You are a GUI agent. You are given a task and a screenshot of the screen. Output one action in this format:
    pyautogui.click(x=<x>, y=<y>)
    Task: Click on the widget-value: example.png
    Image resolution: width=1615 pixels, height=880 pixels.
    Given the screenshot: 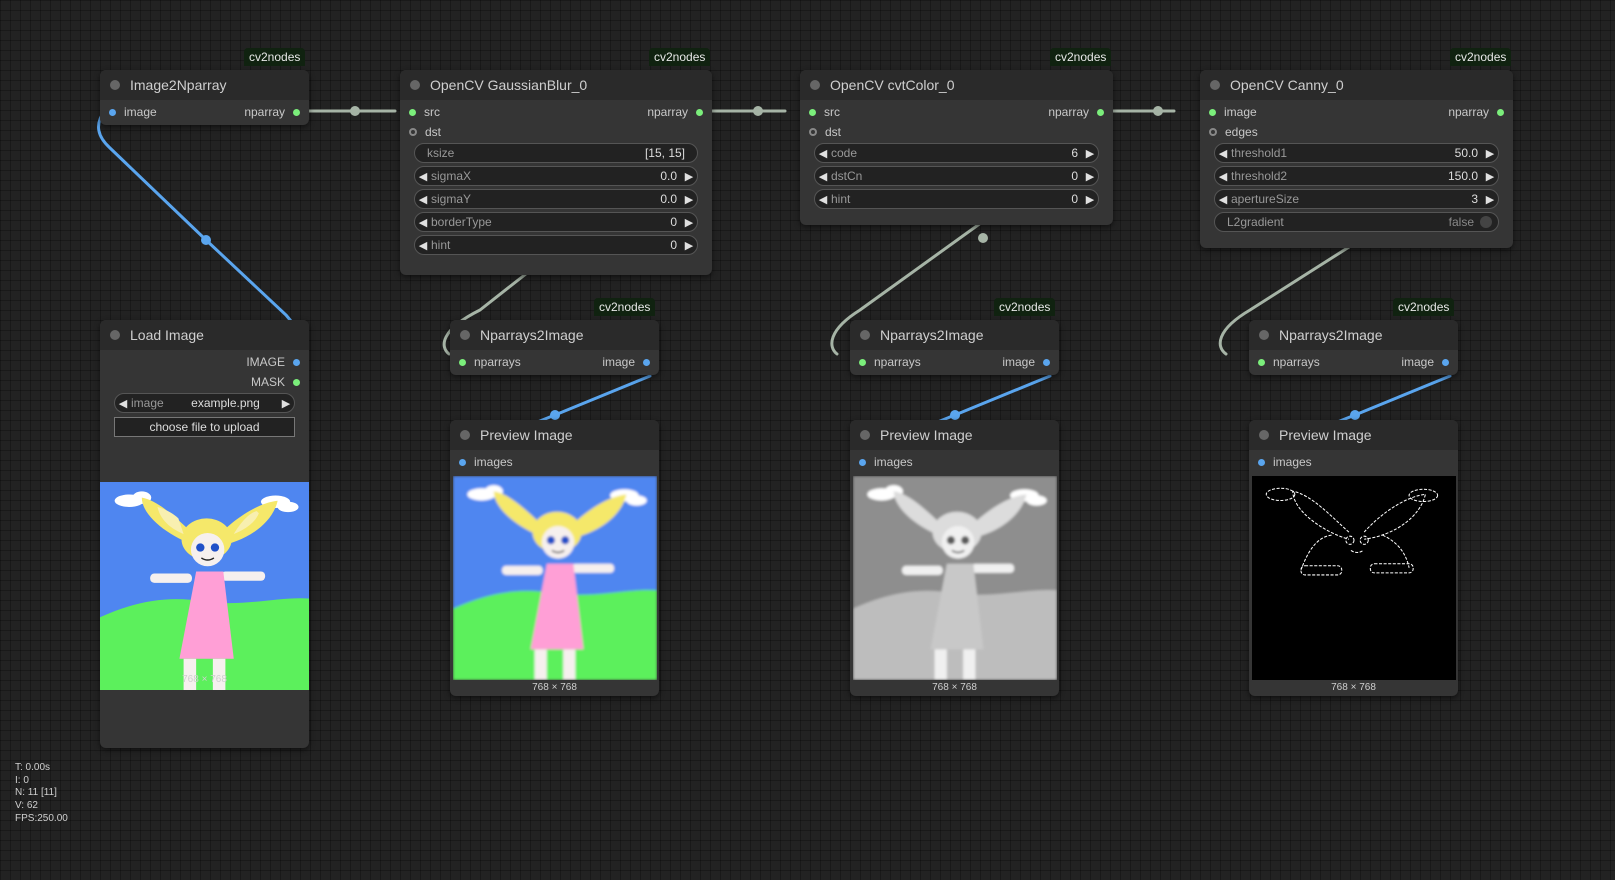 What is the action you would take?
    pyautogui.click(x=225, y=403)
    